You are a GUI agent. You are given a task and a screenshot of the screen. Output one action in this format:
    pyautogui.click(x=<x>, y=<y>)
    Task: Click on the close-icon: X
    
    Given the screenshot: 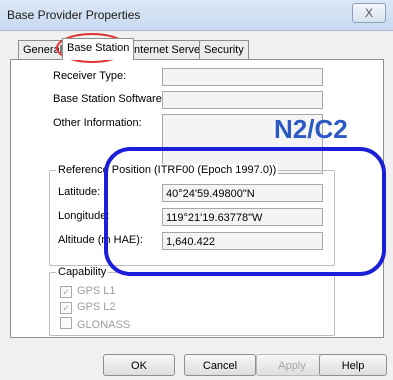 What is the action you would take?
    pyautogui.click(x=368, y=13)
    